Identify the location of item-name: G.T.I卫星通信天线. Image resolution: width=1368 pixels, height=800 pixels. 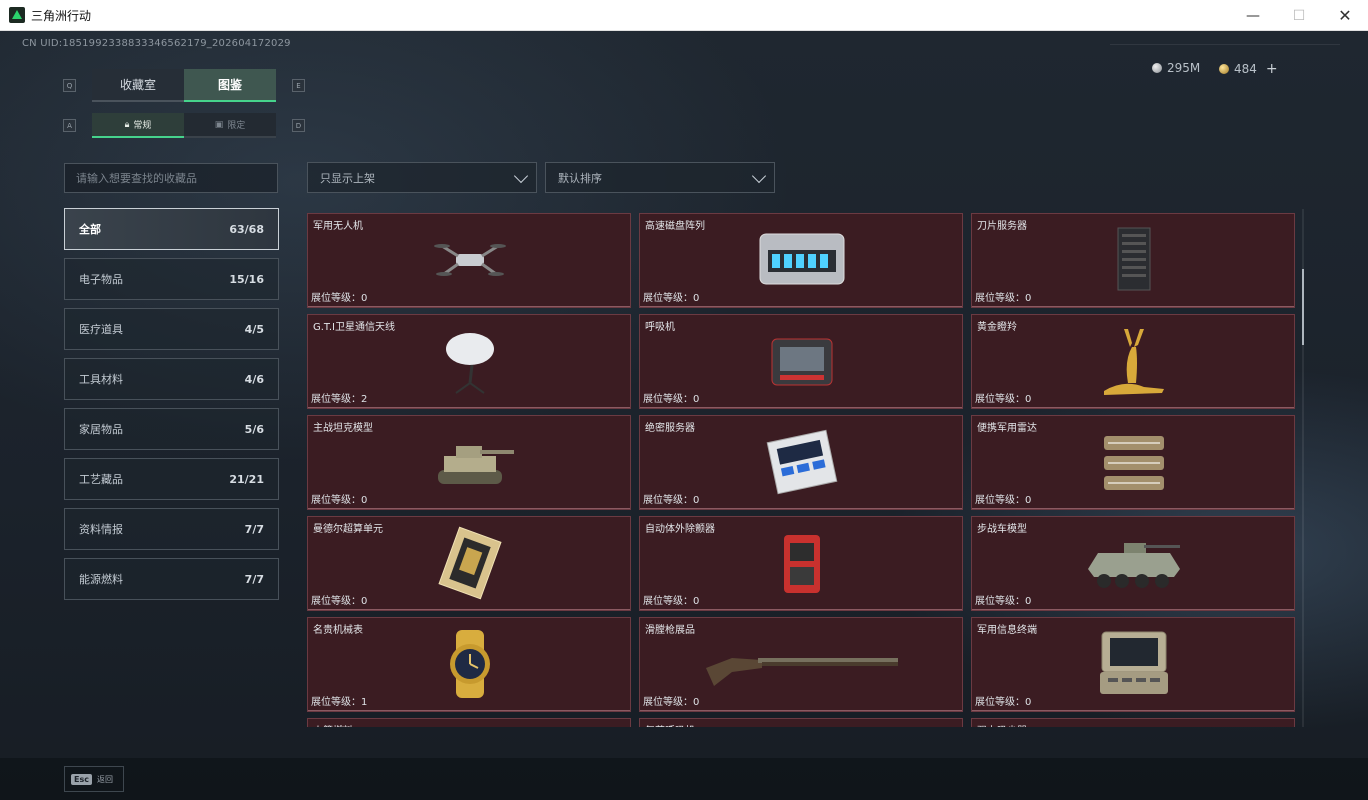
(354, 327).